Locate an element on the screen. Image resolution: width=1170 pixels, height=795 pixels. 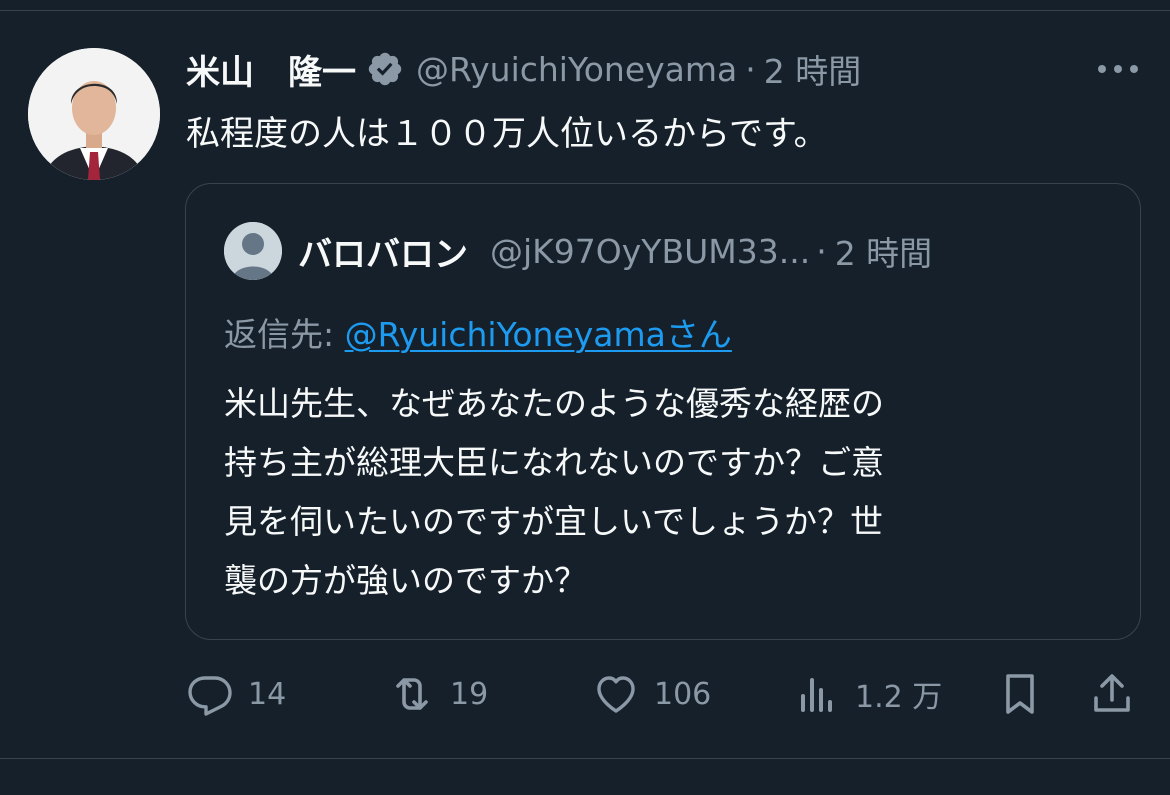
retweet-button: 19 is located at coordinates (438, 694).